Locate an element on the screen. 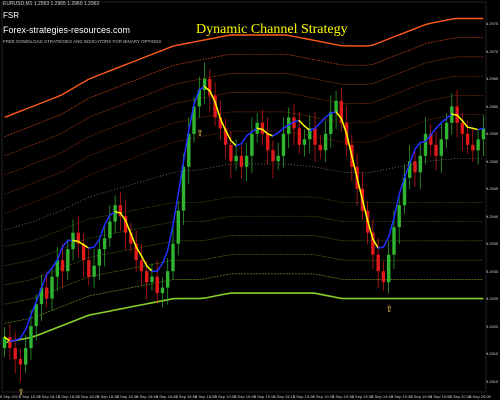 This screenshot has height=400, width=500. time-tick-label: 5 Sep 19:20 is located at coordinates (303, 396).